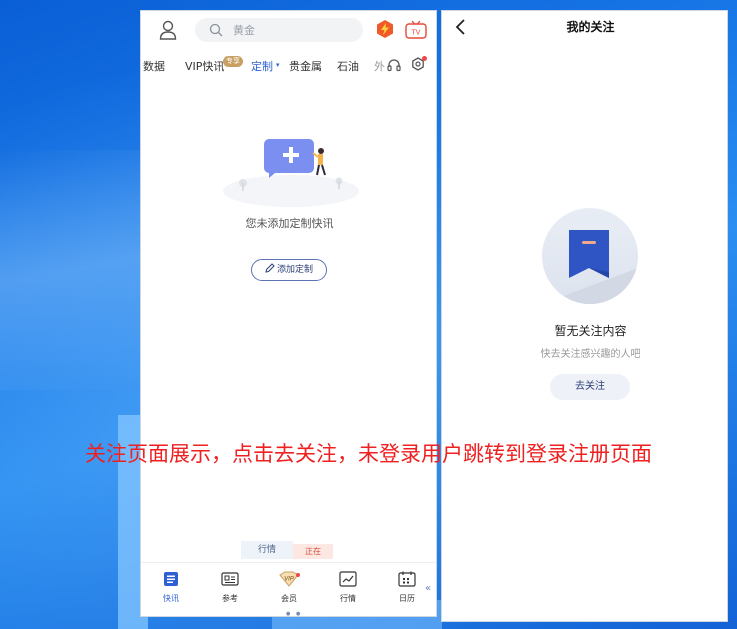 Image resolution: width=737 pixels, height=629 pixels. What do you see at coordinates (407, 579) in the screenshot?
I see `calendar-icon` at bounding box center [407, 579].